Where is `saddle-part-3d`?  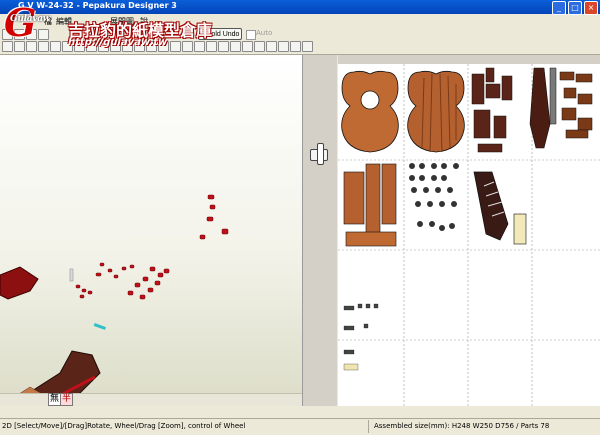 saddle-part-3d is located at coordinates (99, 326).